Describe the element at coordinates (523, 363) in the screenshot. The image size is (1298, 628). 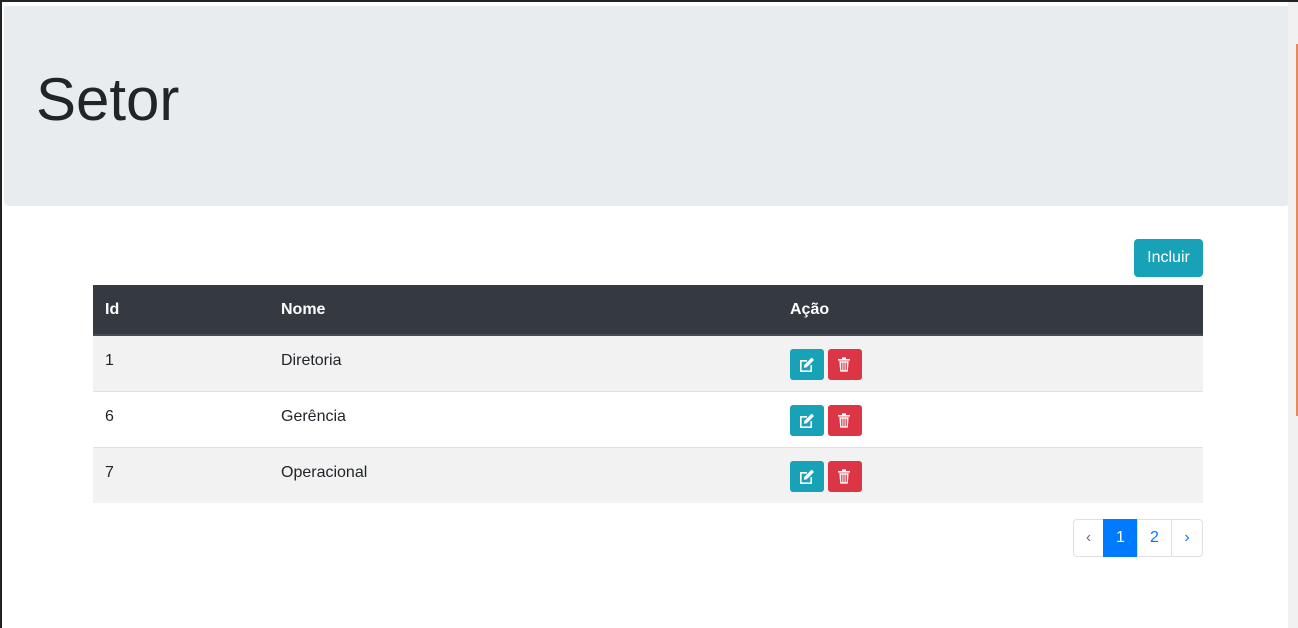
I see `cell-nome: Diretoria` at that location.